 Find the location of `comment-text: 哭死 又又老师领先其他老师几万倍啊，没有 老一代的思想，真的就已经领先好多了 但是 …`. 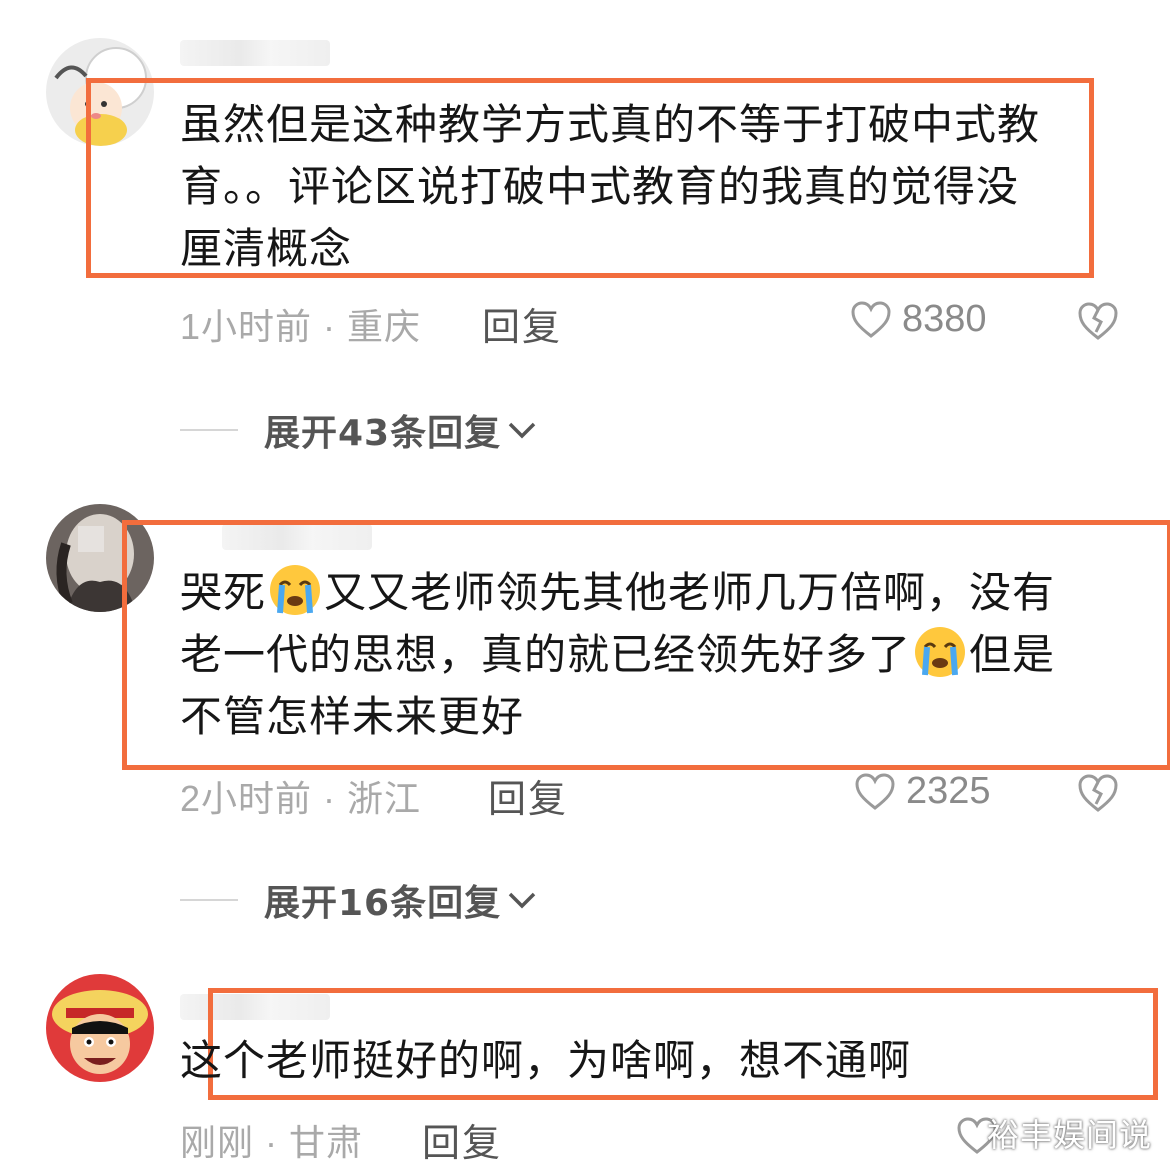

comment-text: 哭死 又又老师领先其他老师几万倍啊，没有 老一代的思想，真的就已经领先好多了 但是 … is located at coordinates (617, 655).